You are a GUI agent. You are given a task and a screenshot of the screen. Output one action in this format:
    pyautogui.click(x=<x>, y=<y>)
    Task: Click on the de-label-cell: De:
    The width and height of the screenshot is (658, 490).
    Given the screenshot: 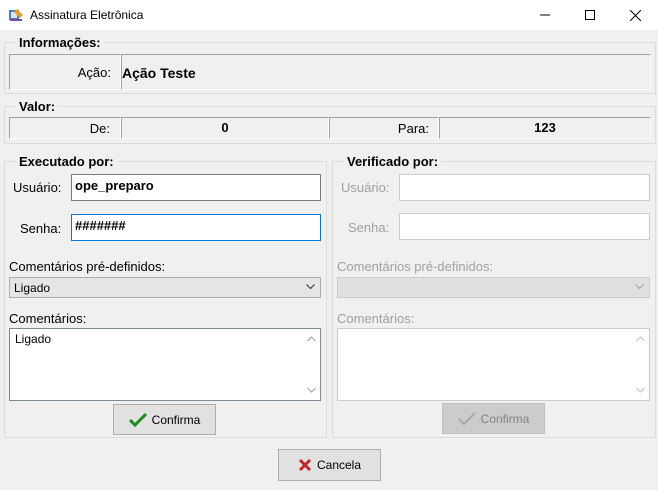 What is the action you would take?
    pyautogui.click(x=65, y=128)
    